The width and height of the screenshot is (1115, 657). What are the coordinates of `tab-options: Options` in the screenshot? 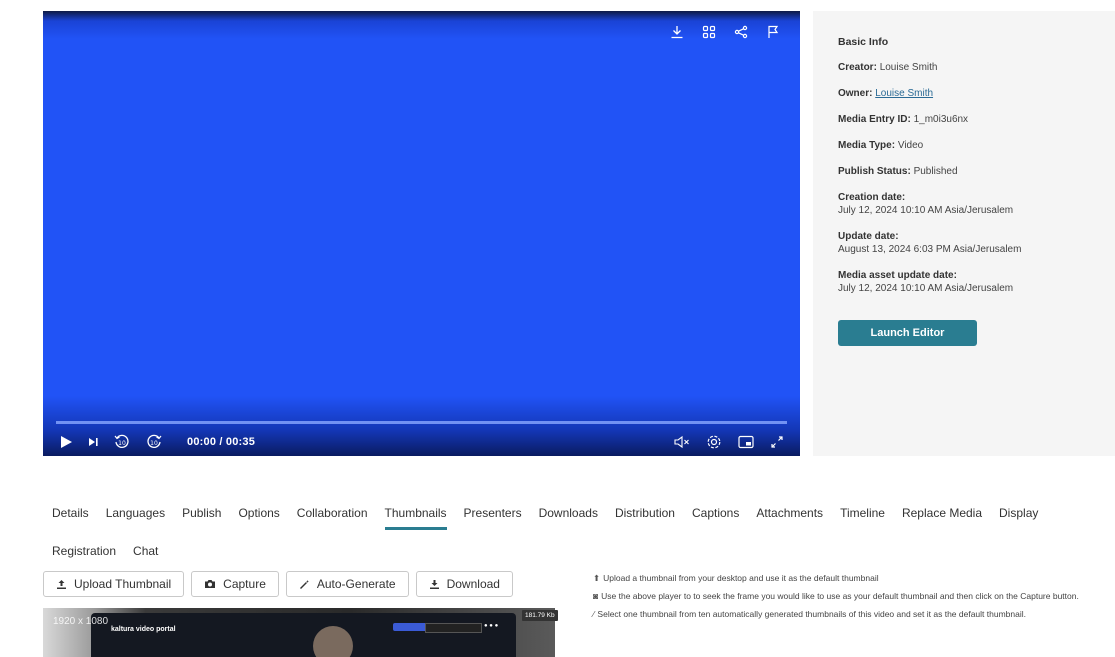 It's located at (258, 518).